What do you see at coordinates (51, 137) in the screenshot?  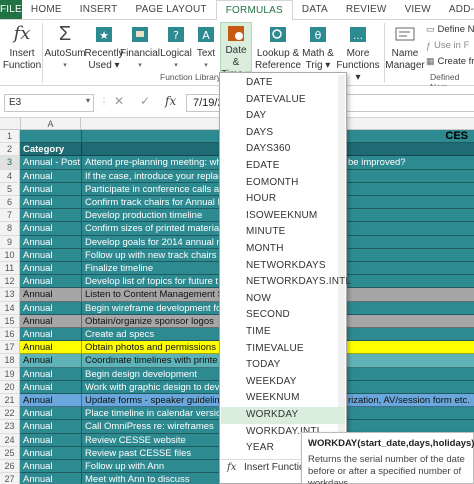 I see `cell-category` at bounding box center [51, 137].